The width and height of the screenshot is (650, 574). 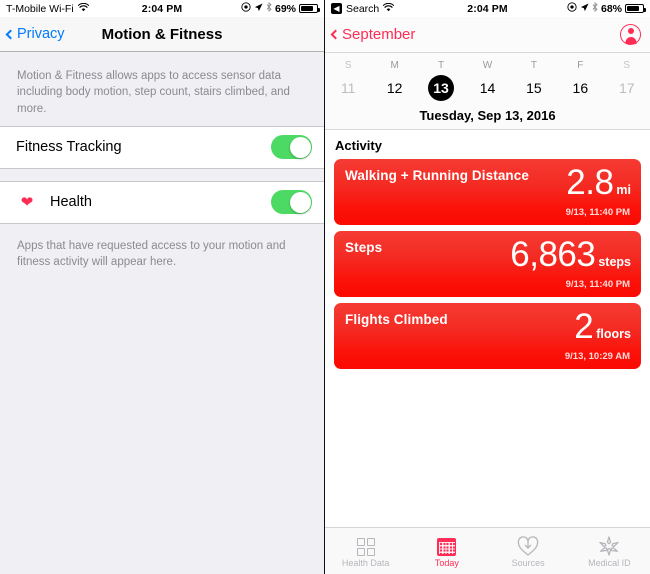 What do you see at coordinates (580, 88) in the screenshot?
I see `calendar-date-16: 16` at bounding box center [580, 88].